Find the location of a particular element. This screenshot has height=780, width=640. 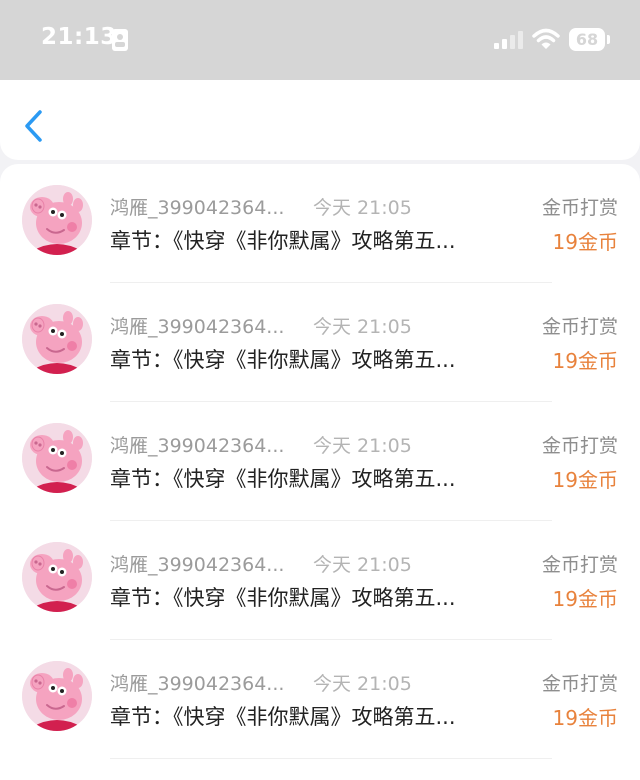

battery-icon: 68 is located at coordinates (587, 39).